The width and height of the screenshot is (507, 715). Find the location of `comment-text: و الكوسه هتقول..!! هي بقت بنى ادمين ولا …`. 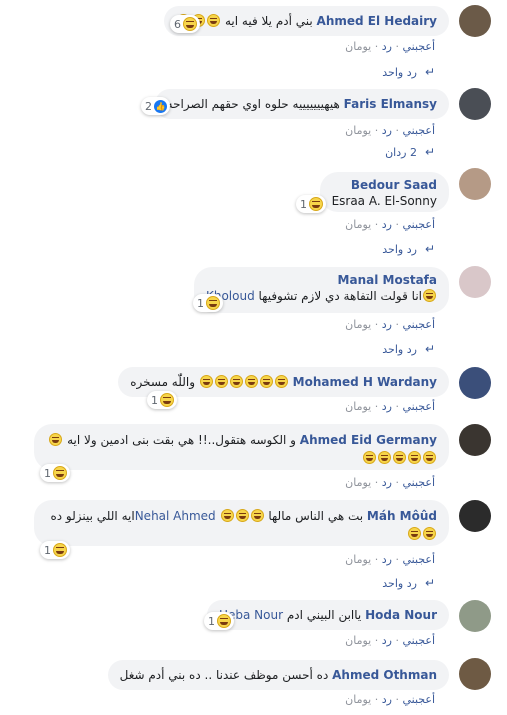

comment-text: و الكوسه هتقول..!! هي بقت بنى ادمين ولا … is located at coordinates (181, 440).